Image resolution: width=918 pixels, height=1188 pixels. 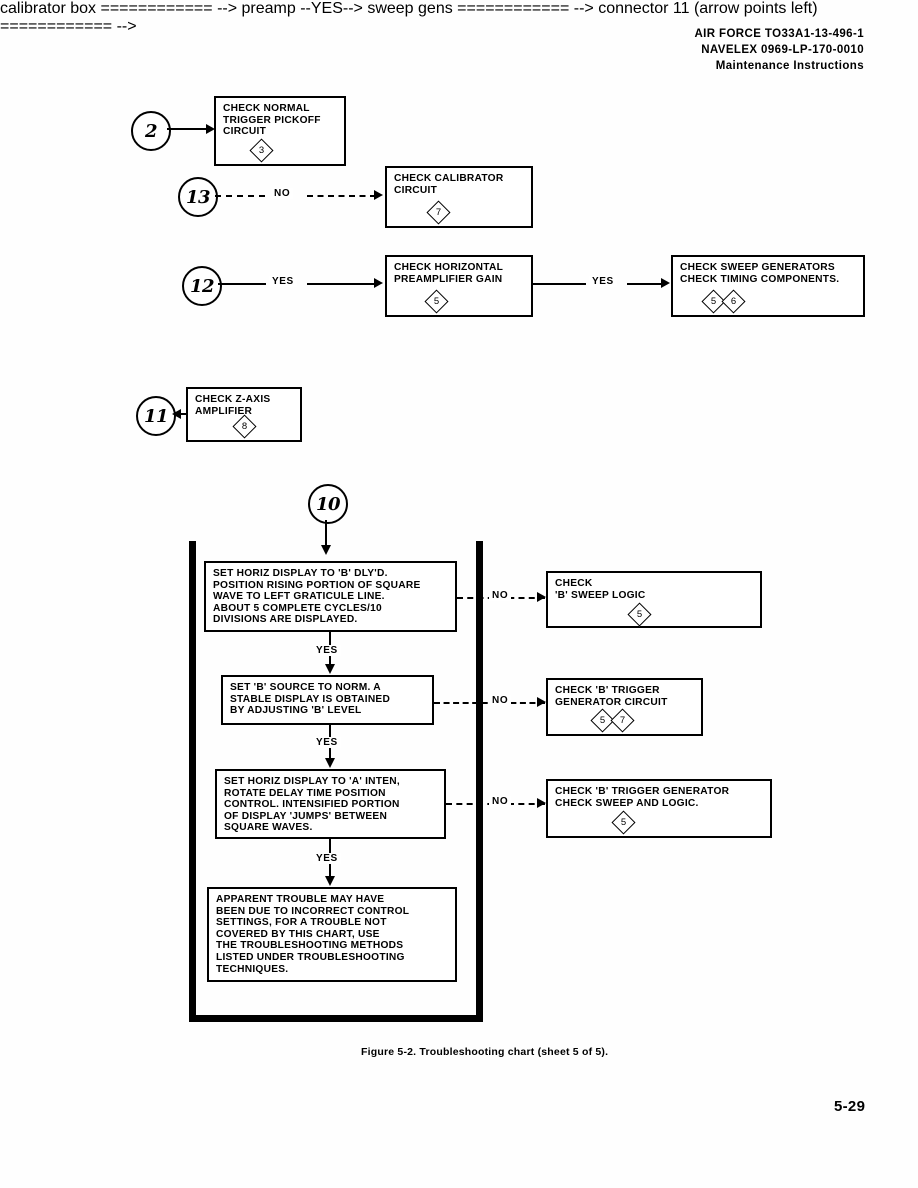 I want to click on branch-label-no-13: NO, so click(x=282, y=193).